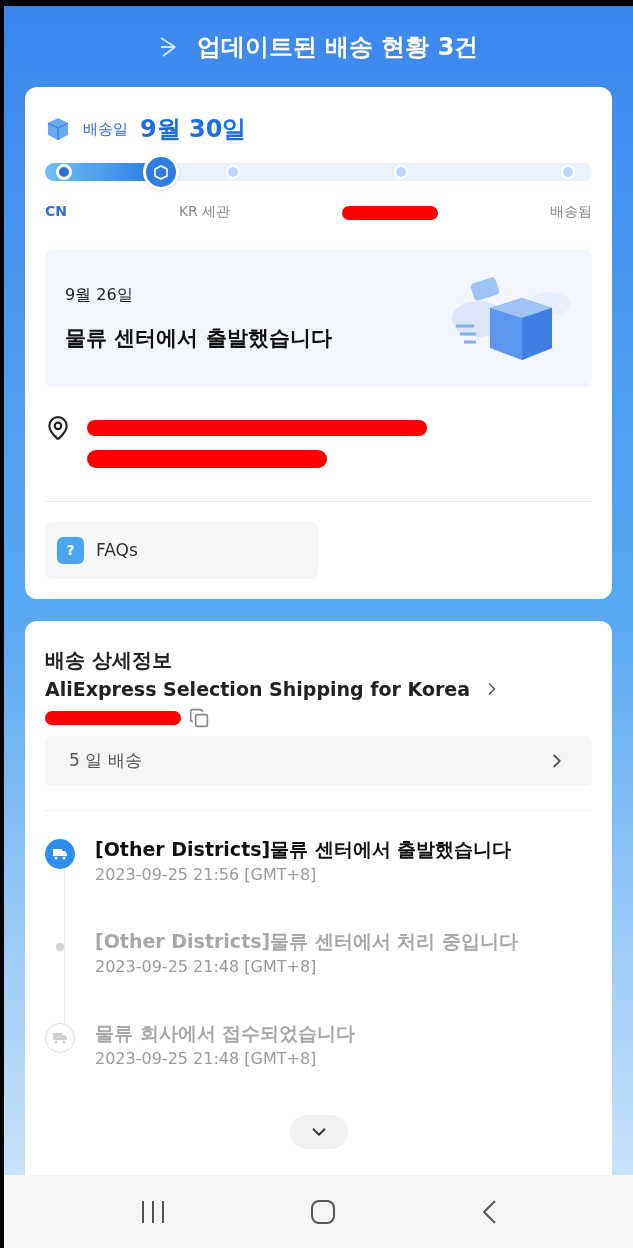 The height and width of the screenshot is (1248, 633). What do you see at coordinates (199, 717) in the screenshot?
I see `copy-icon` at bounding box center [199, 717].